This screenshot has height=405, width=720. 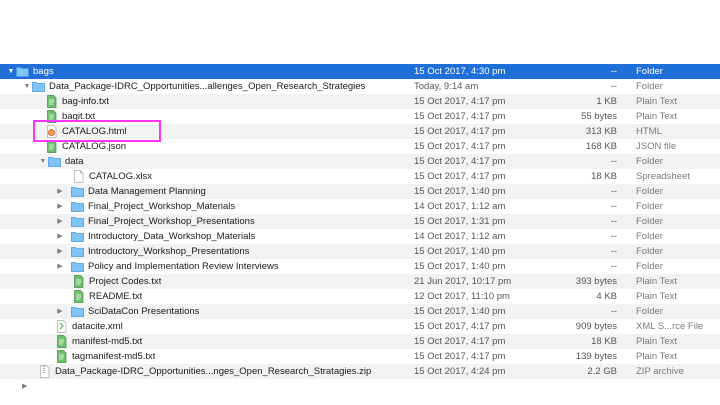 What do you see at coordinates (649, 131) in the screenshot?
I see `file-kind: HTML` at bounding box center [649, 131].